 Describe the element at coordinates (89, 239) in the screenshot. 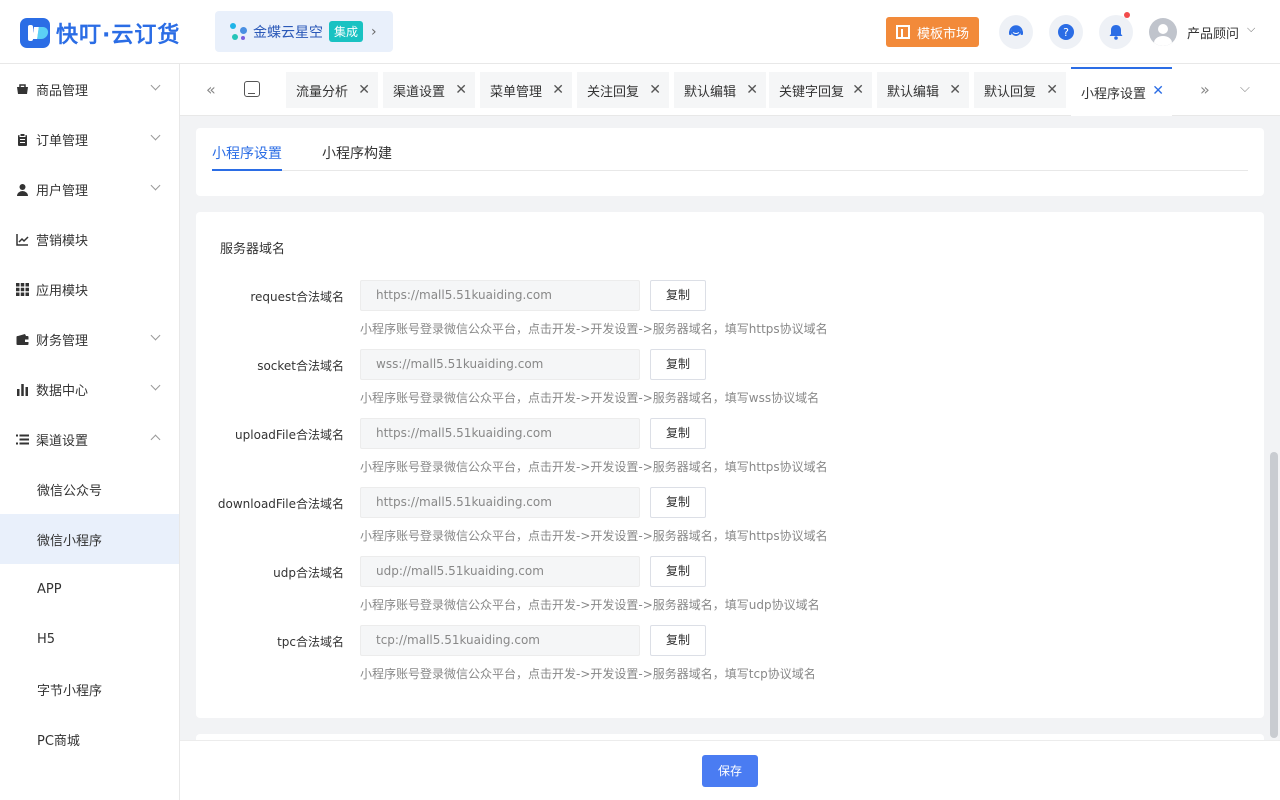

I see `sidebar-item-marketing: 营销模块` at that location.